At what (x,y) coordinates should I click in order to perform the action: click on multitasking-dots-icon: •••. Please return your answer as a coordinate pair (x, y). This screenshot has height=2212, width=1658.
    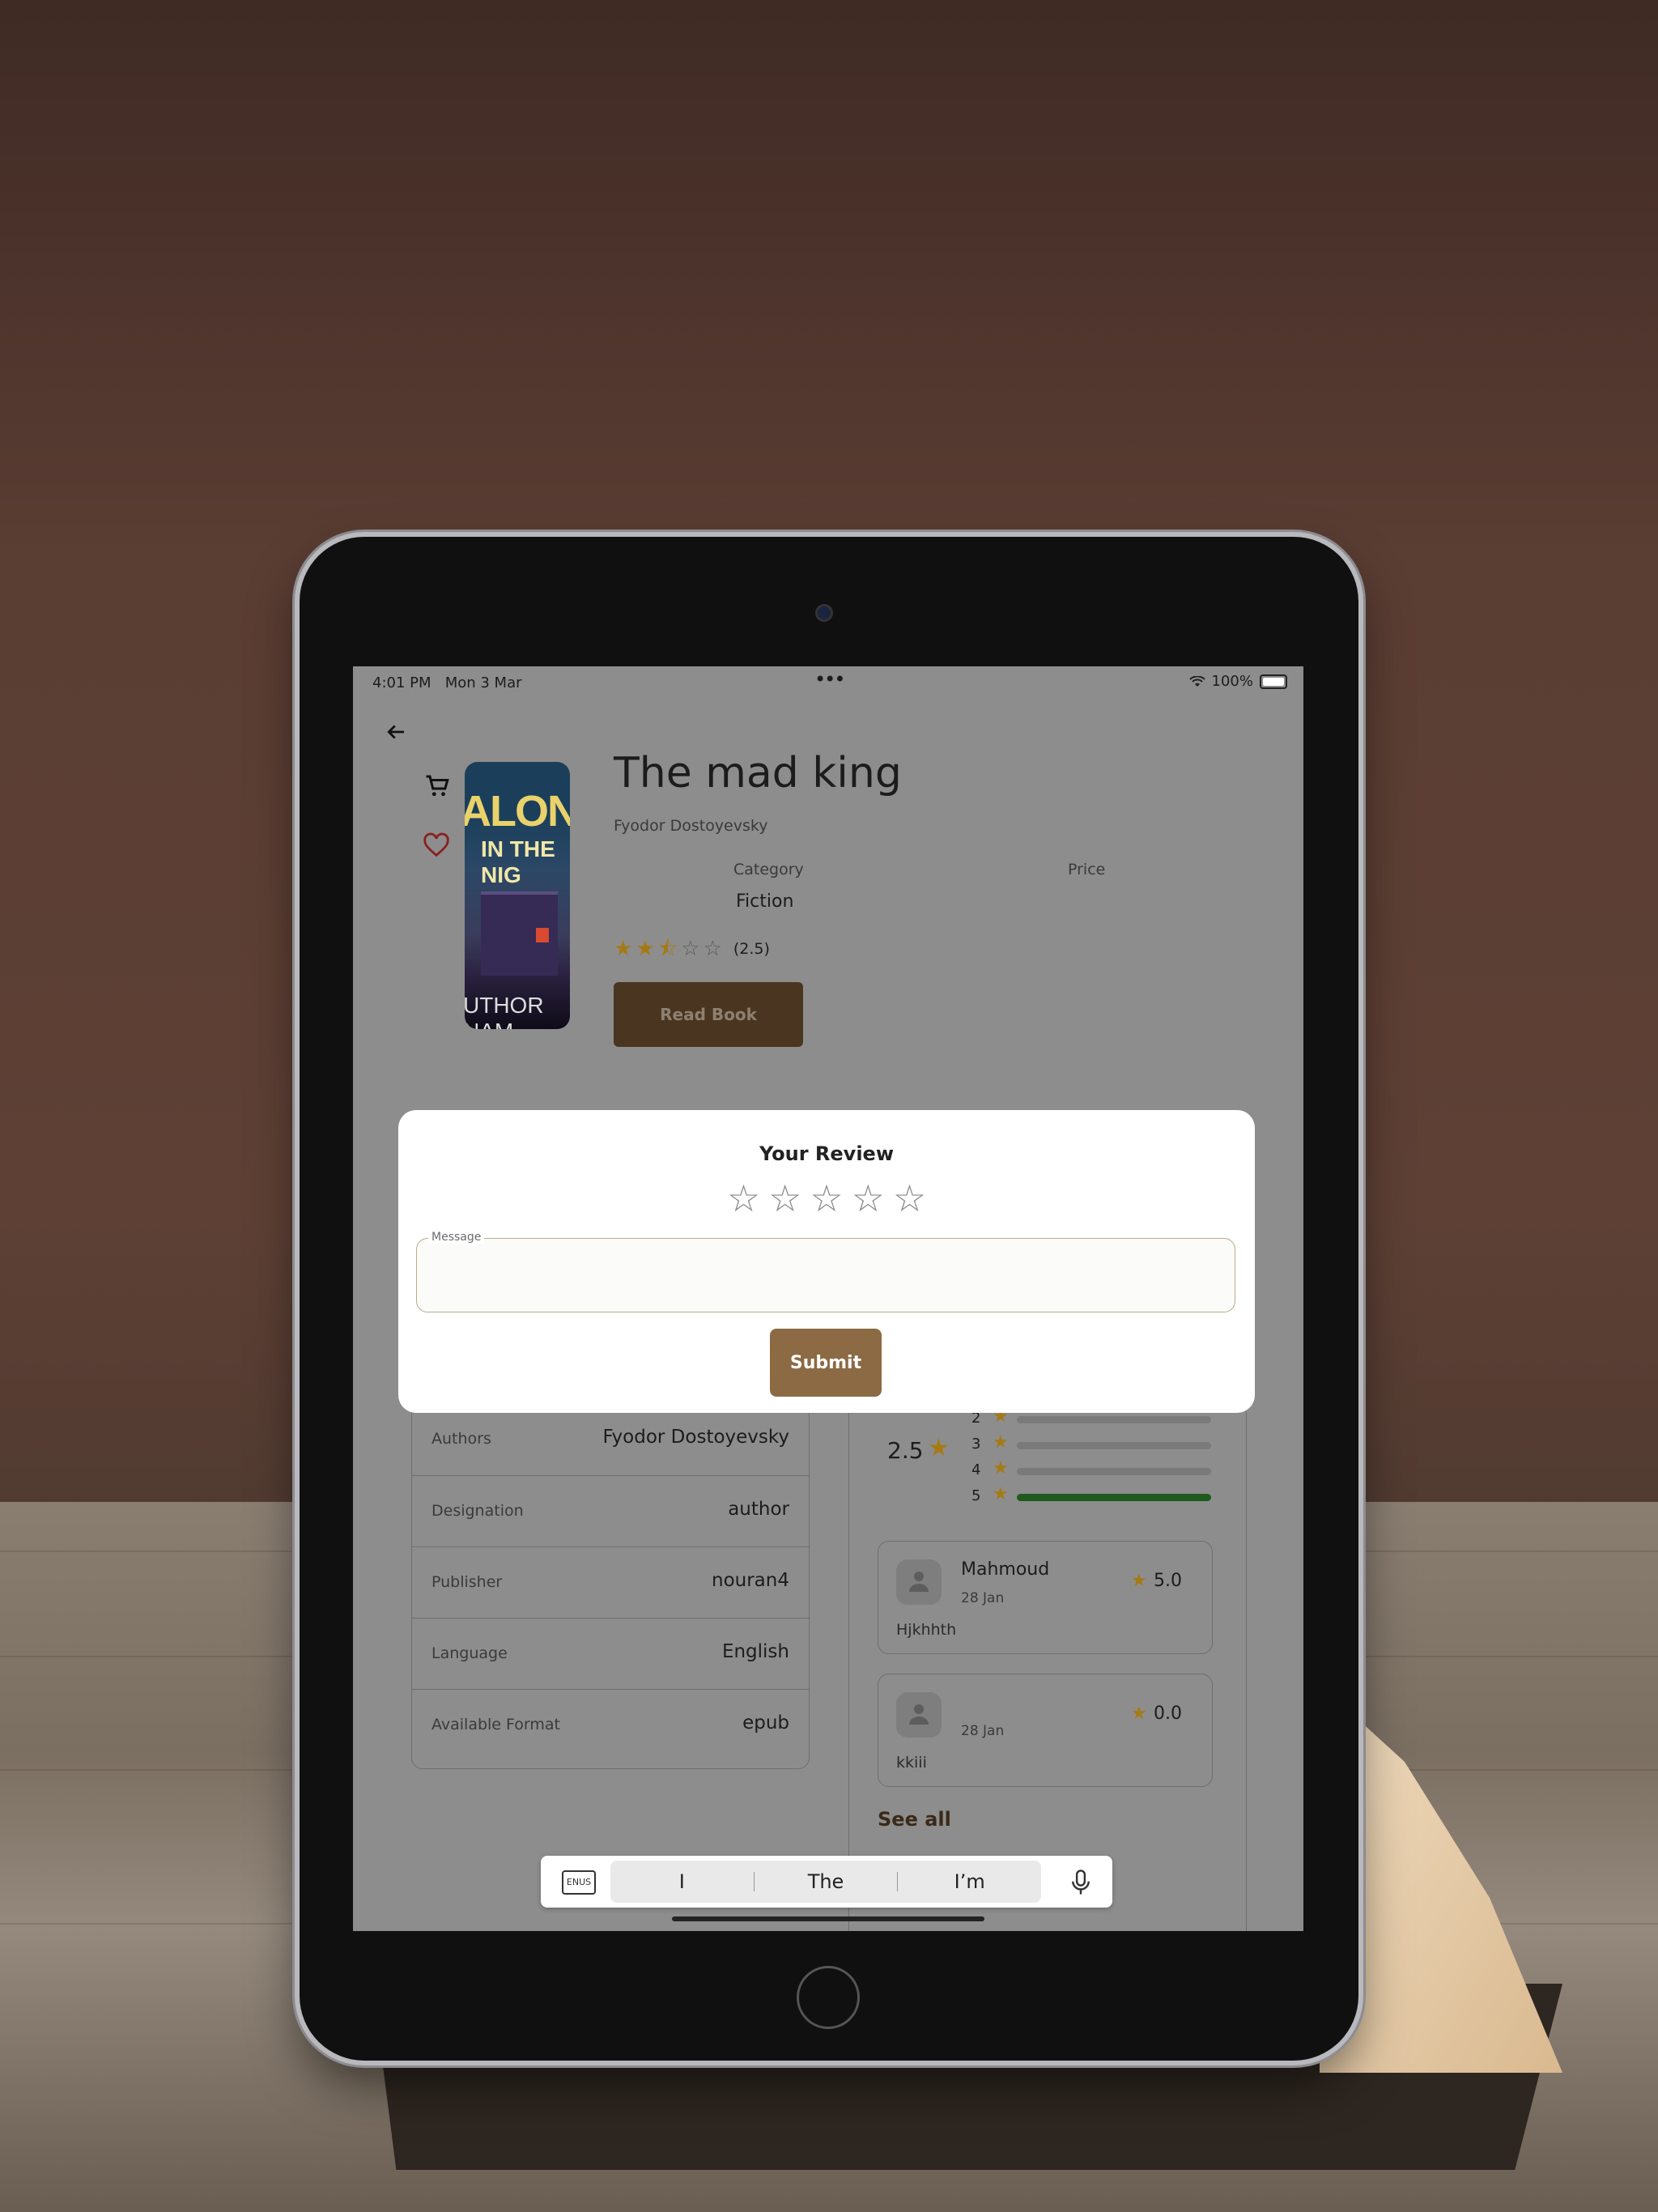
    Looking at the image, I should click on (829, 680).